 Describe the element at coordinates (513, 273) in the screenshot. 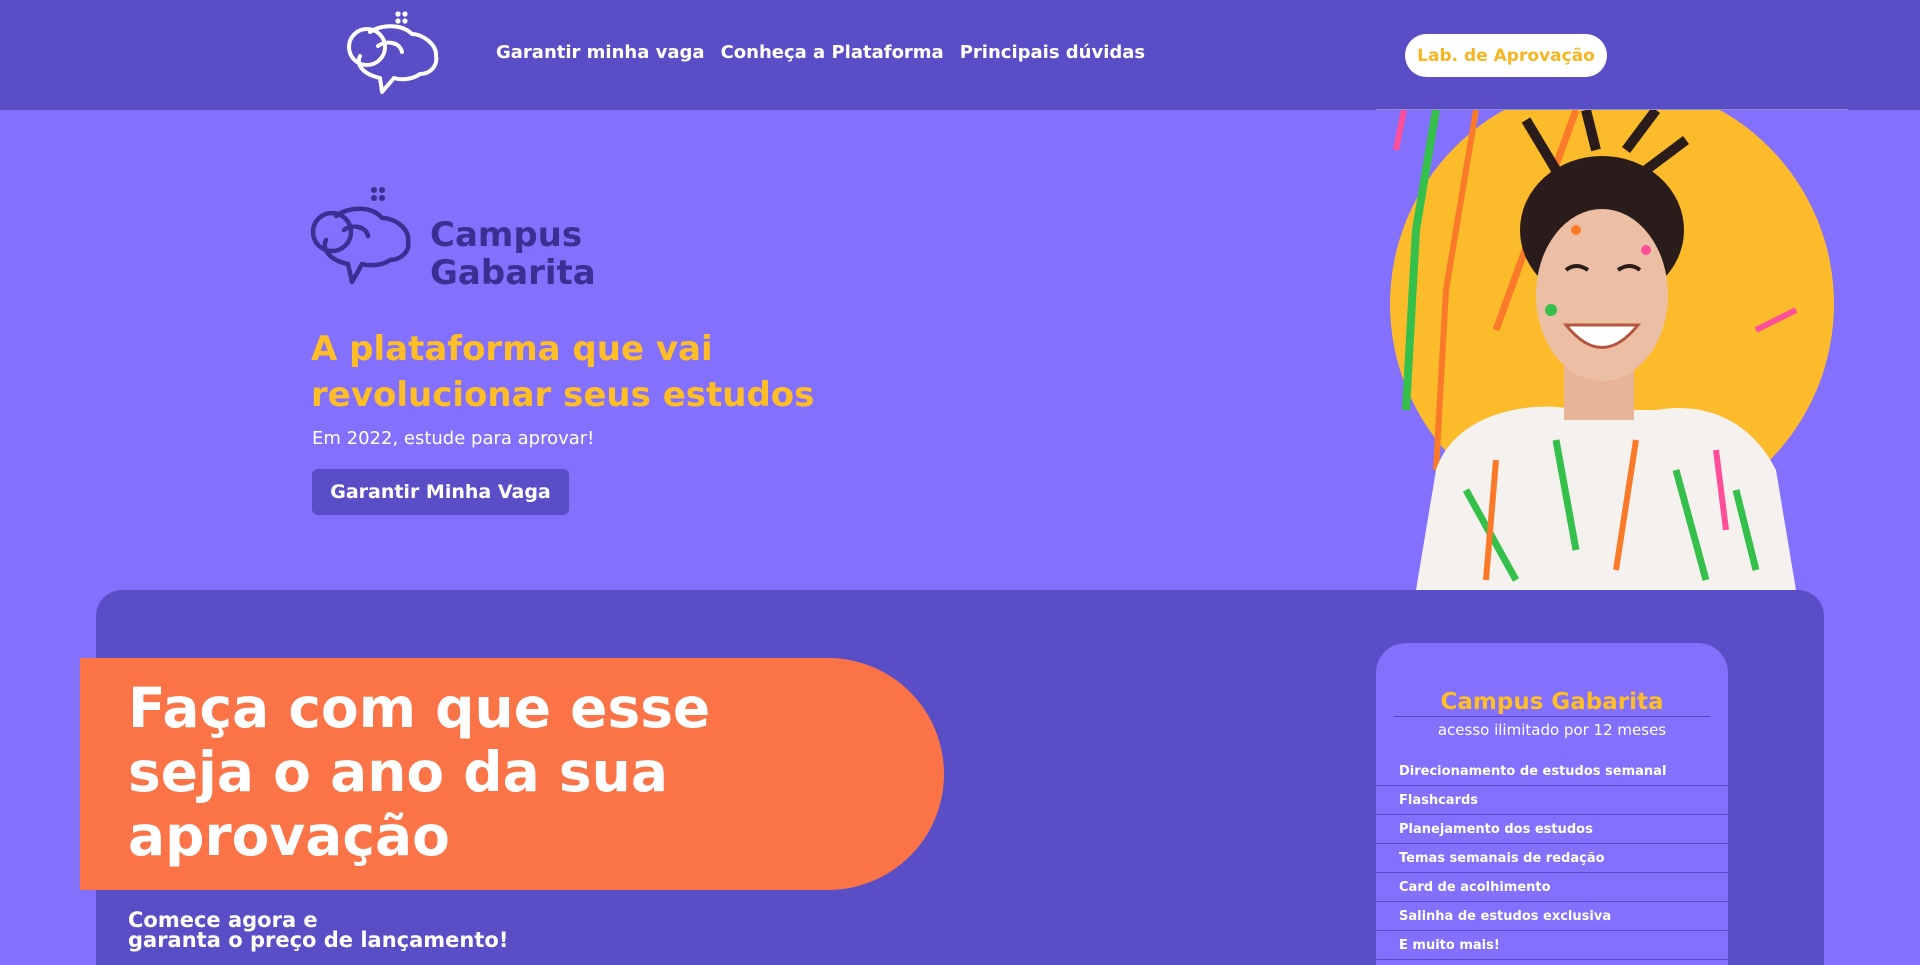

I see `brand-line-2: Gabarita` at that location.